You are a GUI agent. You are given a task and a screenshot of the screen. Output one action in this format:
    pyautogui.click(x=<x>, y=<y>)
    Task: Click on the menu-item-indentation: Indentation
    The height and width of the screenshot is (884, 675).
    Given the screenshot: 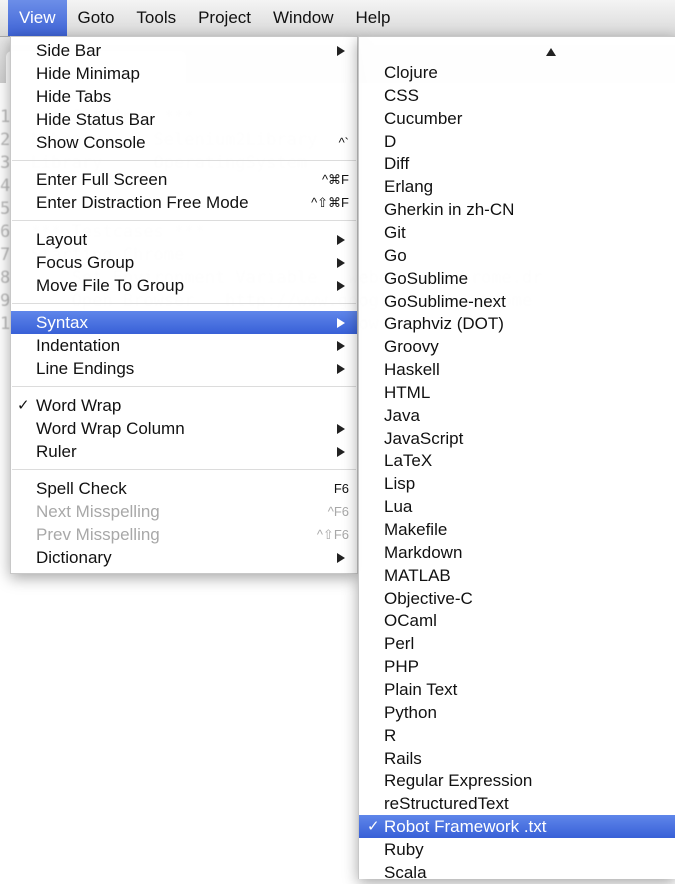 What is the action you would take?
    pyautogui.click(x=184, y=345)
    